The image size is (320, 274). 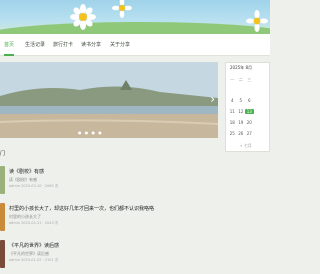 I want to click on post-meta: admin 2025-02-21 · 2043 次, so click(x=34, y=223).